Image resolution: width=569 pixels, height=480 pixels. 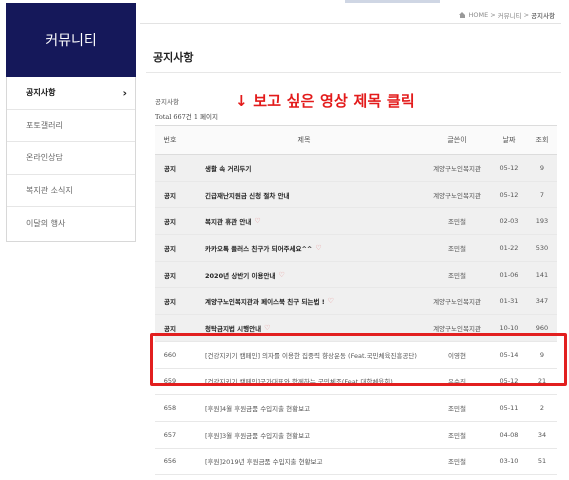 I want to click on post-date: 01-31, so click(x=509, y=301).